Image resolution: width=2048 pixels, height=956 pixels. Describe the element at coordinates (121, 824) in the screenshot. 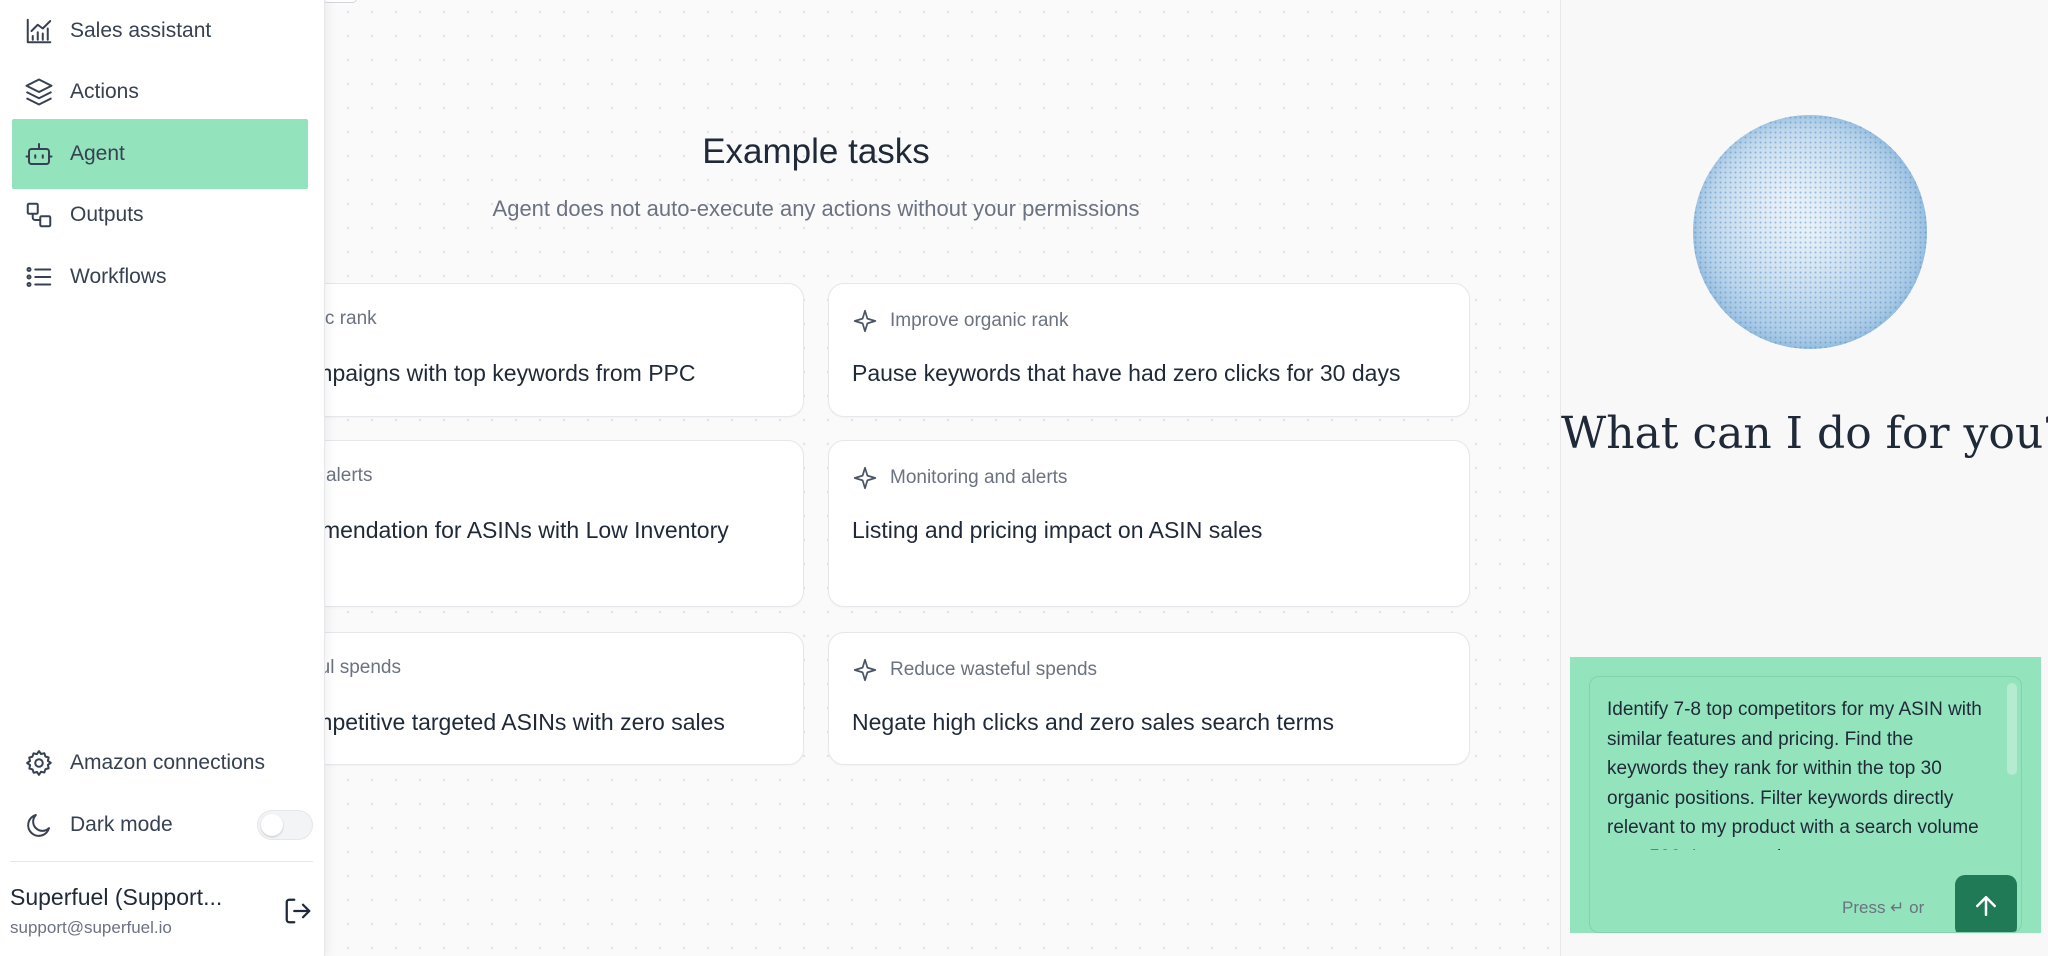

I see `dark-mode-label: Dark mode` at that location.